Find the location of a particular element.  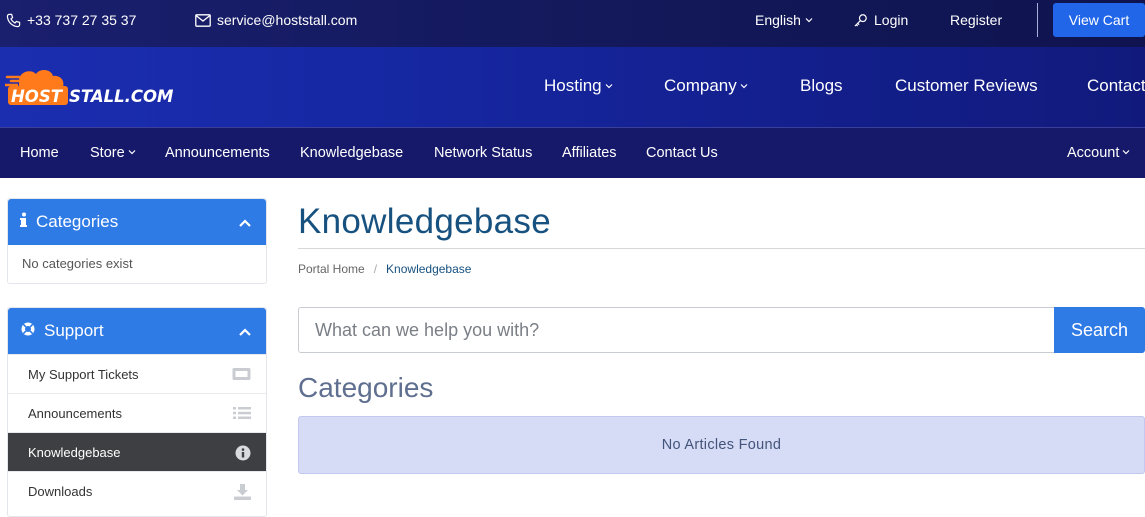

breadcrumb: Portal Home / Knowledgebase is located at coordinates (384, 269).